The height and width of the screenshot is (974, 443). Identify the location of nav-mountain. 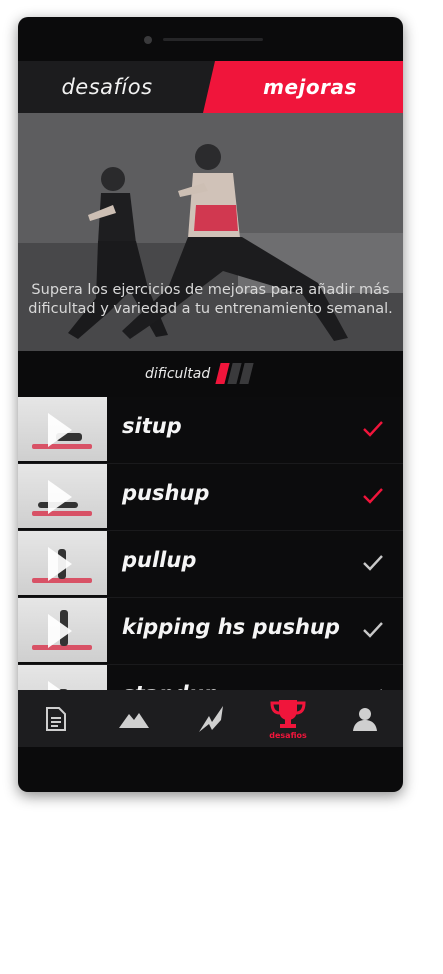
(134, 718).